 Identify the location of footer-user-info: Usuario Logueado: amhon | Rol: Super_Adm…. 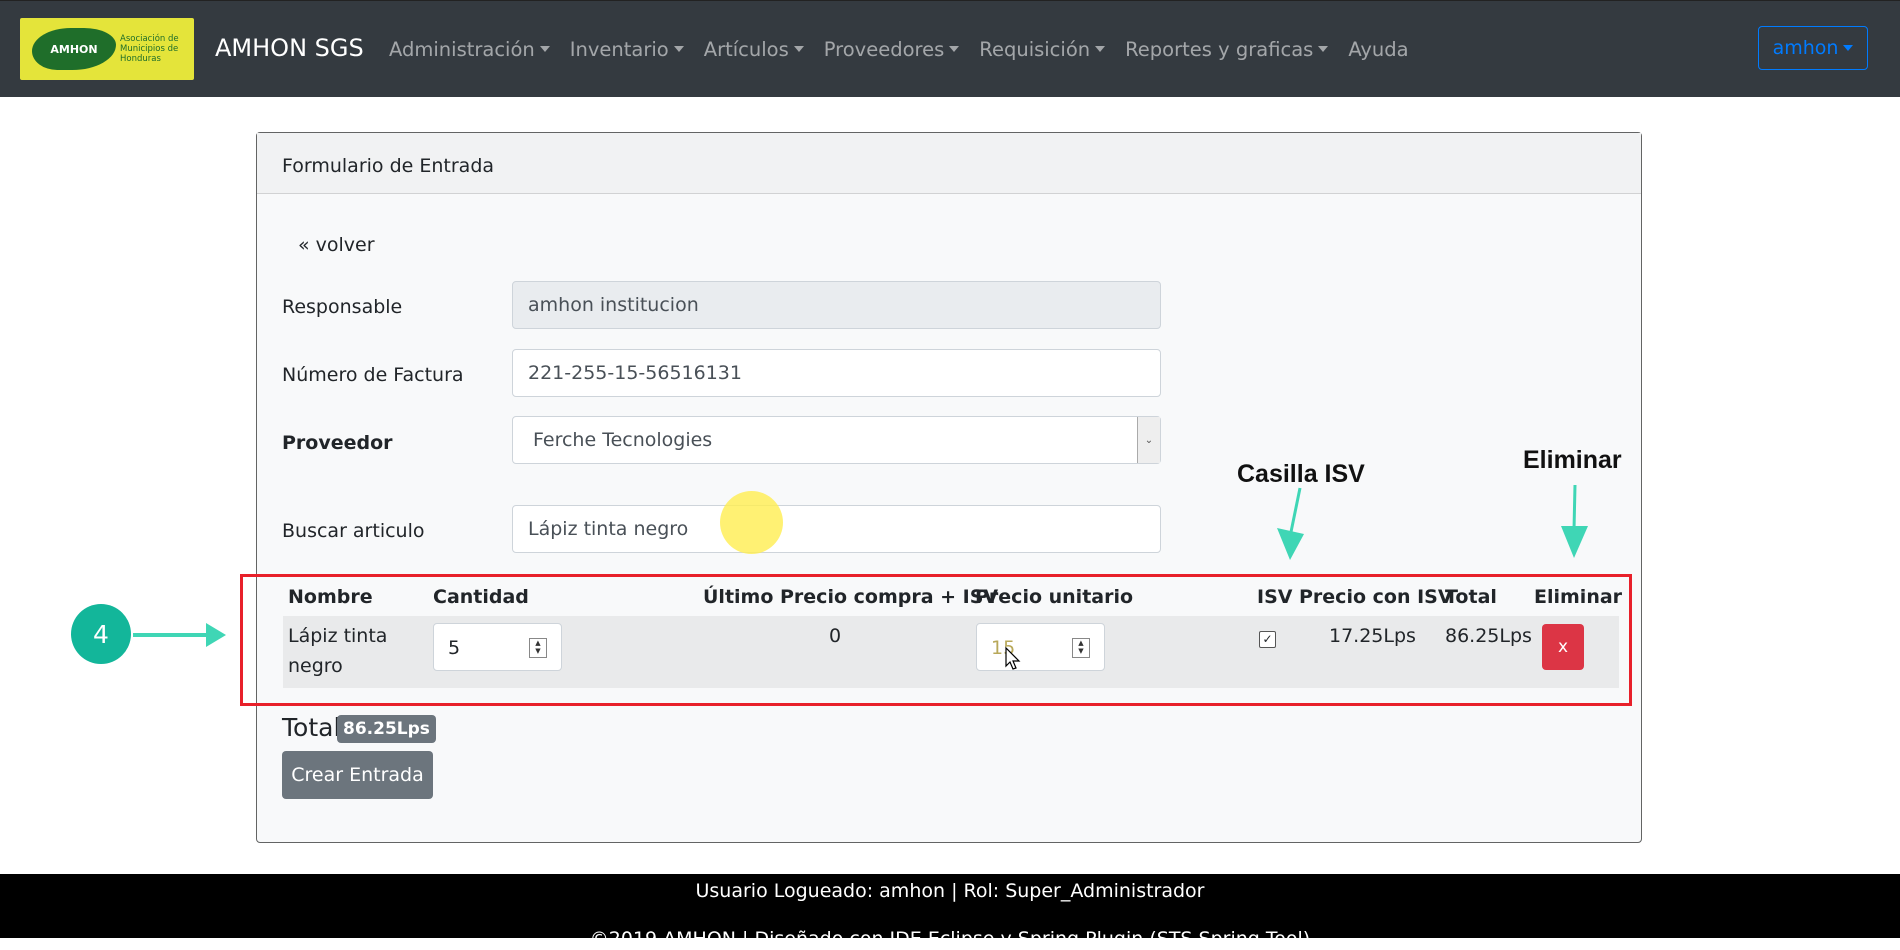
(950, 891).